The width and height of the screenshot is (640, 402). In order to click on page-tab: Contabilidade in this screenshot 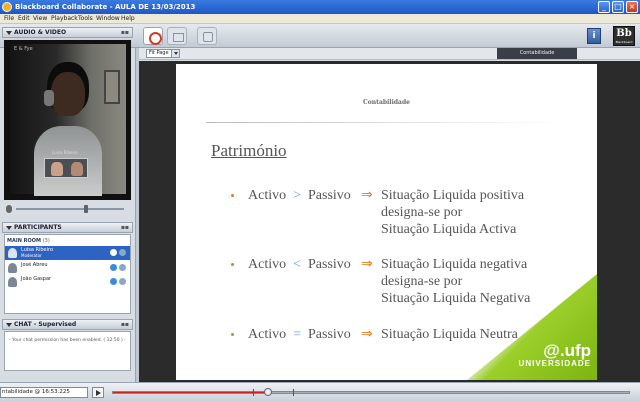, I will do `click(537, 53)`.